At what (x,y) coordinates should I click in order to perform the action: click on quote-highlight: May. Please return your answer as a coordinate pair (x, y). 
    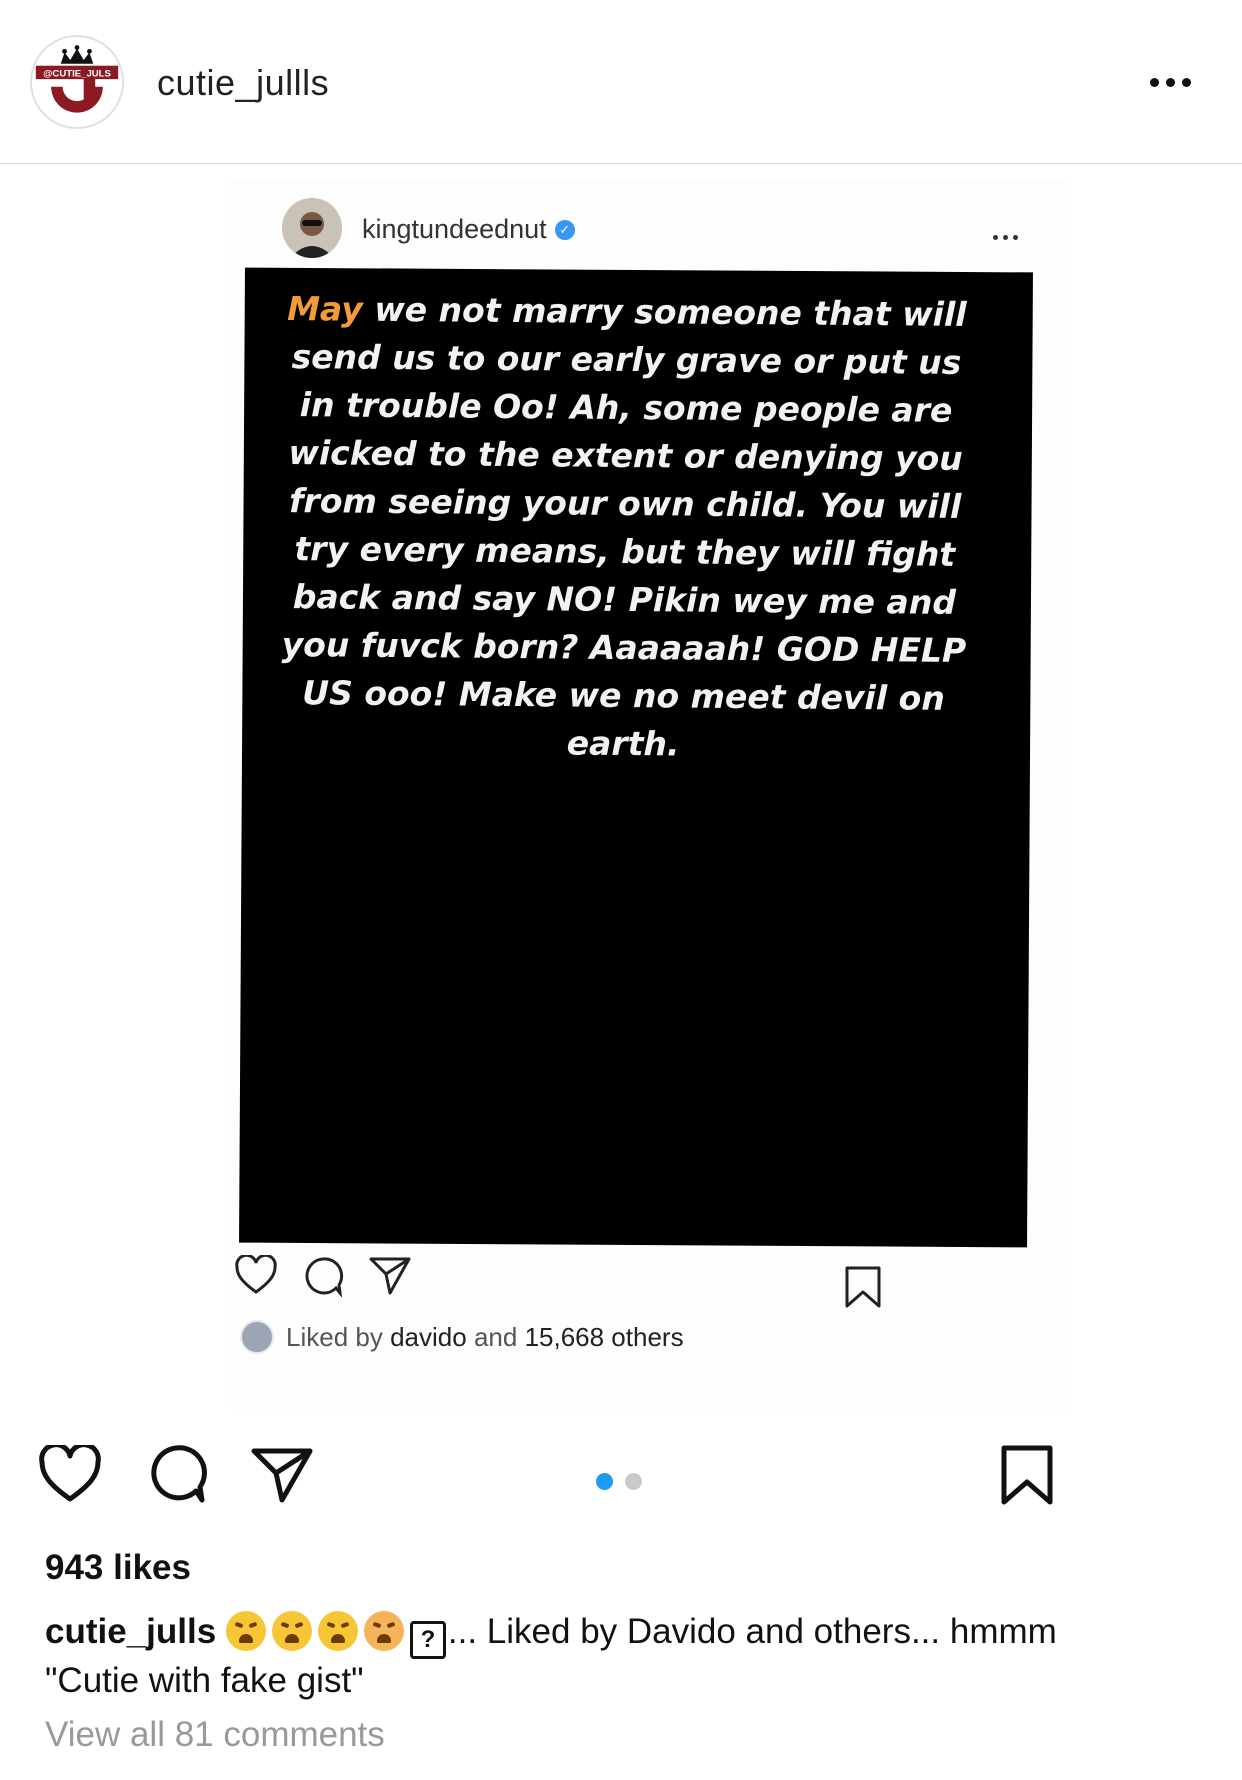
    Looking at the image, I should click on (325, 309).